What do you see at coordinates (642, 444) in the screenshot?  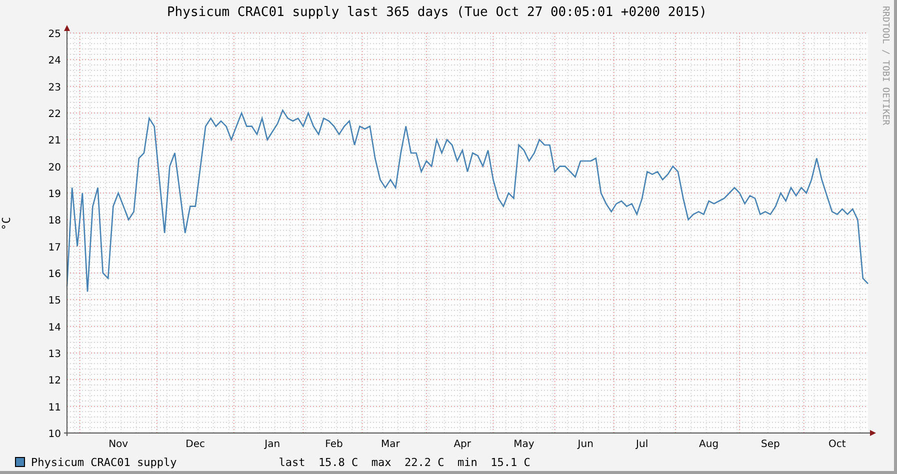 I see `x-tick-label: Jul` at bounding box center [642, 444].